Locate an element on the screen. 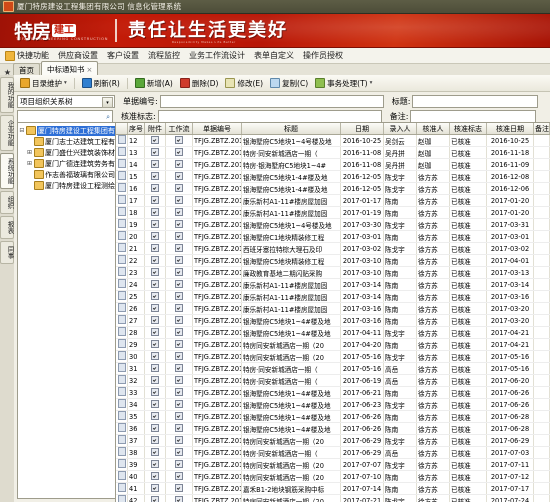 The height and width of the screenshot is (502, 550). doc-number-input is located at coordinates (271, 101).